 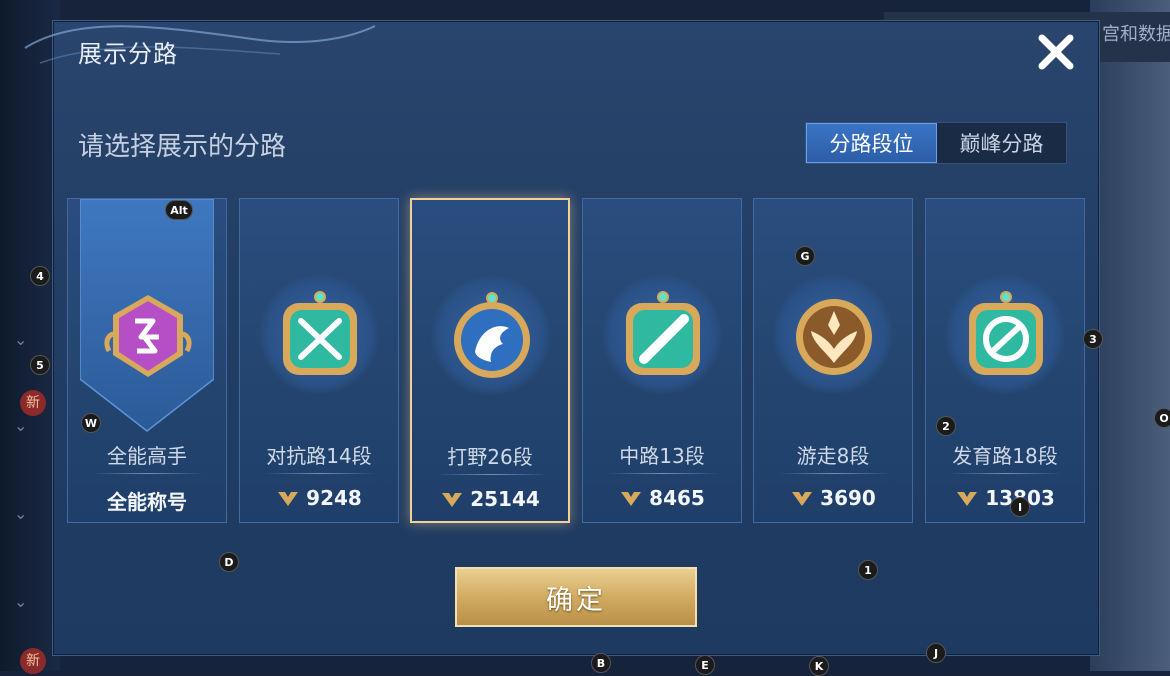 I want to click on crossed-swords-badge-icon, so click(x=320, y=333).